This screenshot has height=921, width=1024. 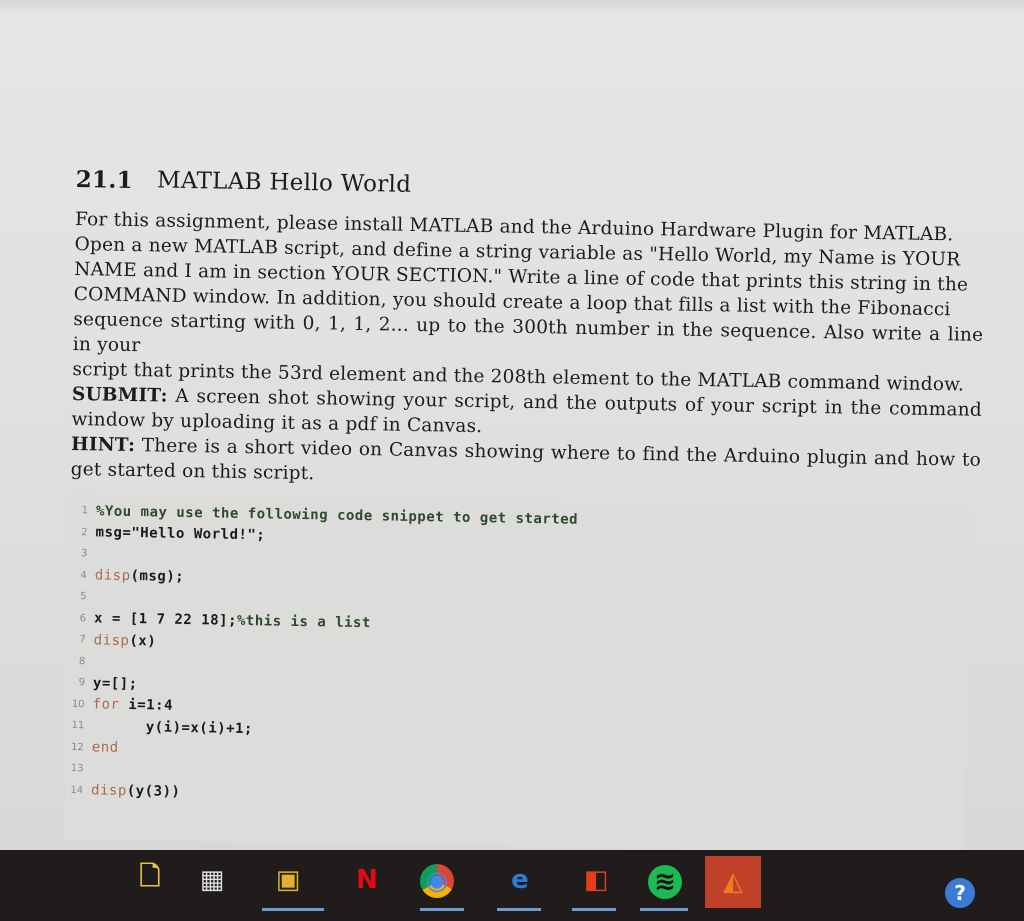 I want to click on line-number: 11, so click(x=78, y=726).